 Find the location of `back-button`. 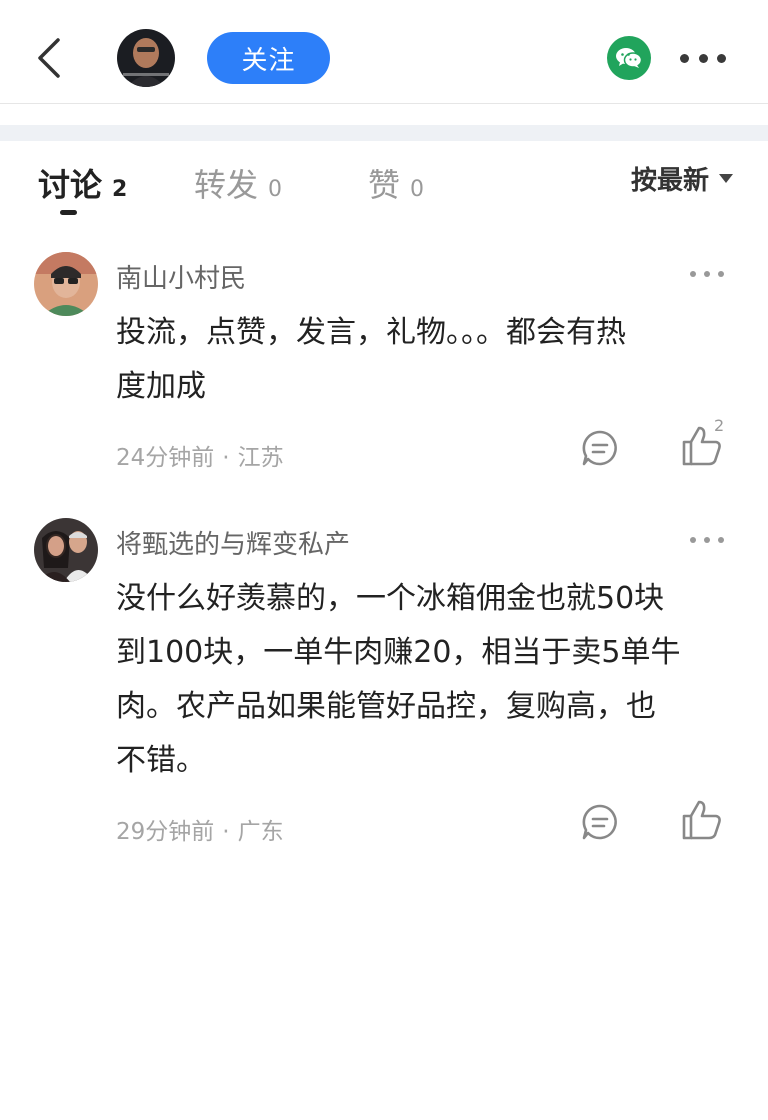

back-button is located at coordinates (49, 58).